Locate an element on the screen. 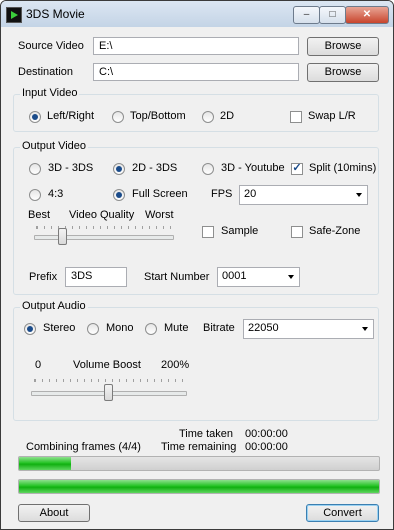  maximize-icon: □ is located at coordinates (332, 14).